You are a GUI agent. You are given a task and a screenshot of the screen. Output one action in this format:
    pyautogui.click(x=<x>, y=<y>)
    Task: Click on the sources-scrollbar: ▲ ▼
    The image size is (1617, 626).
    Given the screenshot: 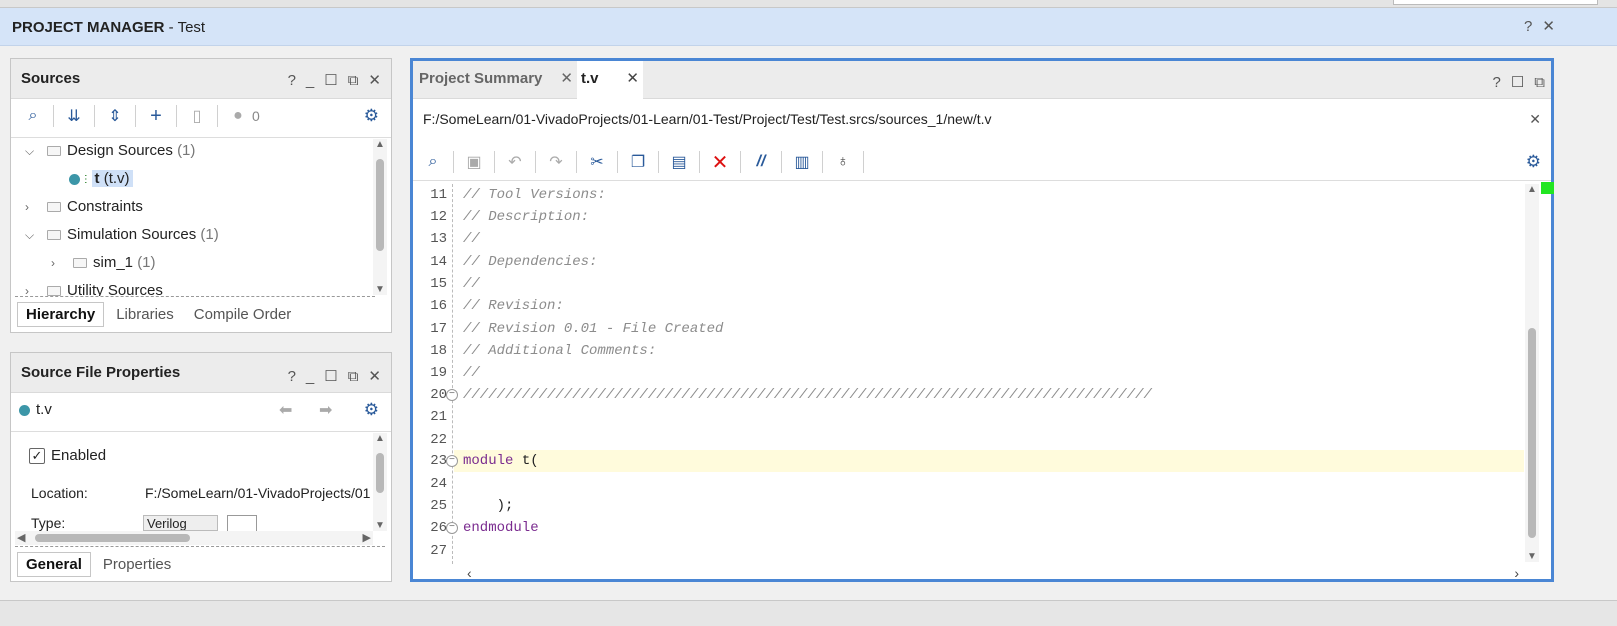 What is the action you would take?
    pyautogui.click(x=380, y=217)
    